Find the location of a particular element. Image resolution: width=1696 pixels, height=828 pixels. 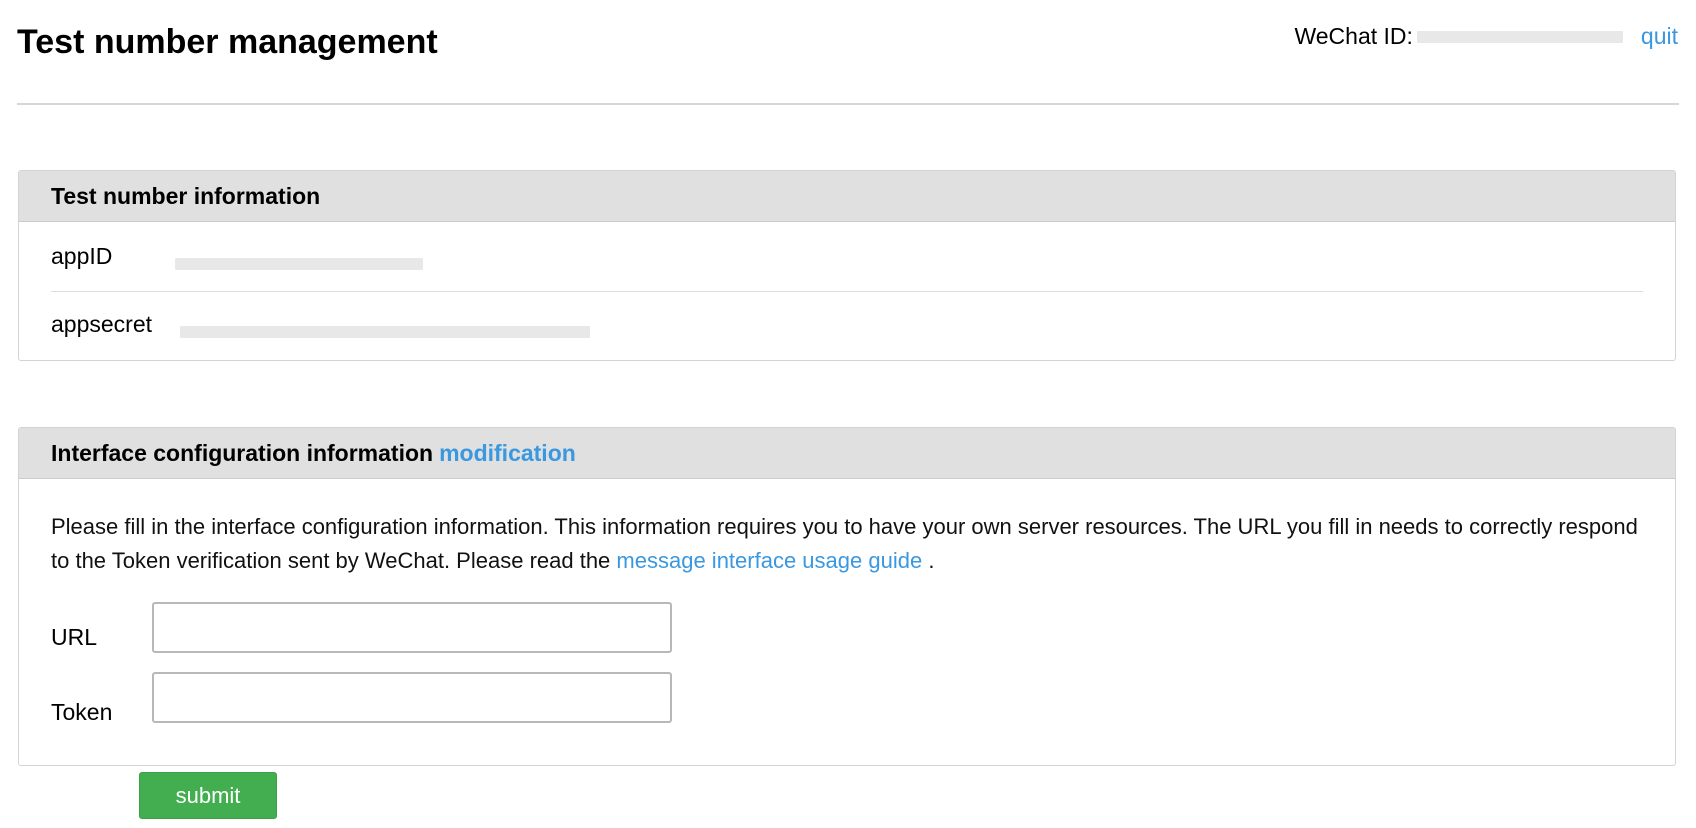

wechat-id-value: gh_4057b6634a0 is located at coordinates (1519, 37).